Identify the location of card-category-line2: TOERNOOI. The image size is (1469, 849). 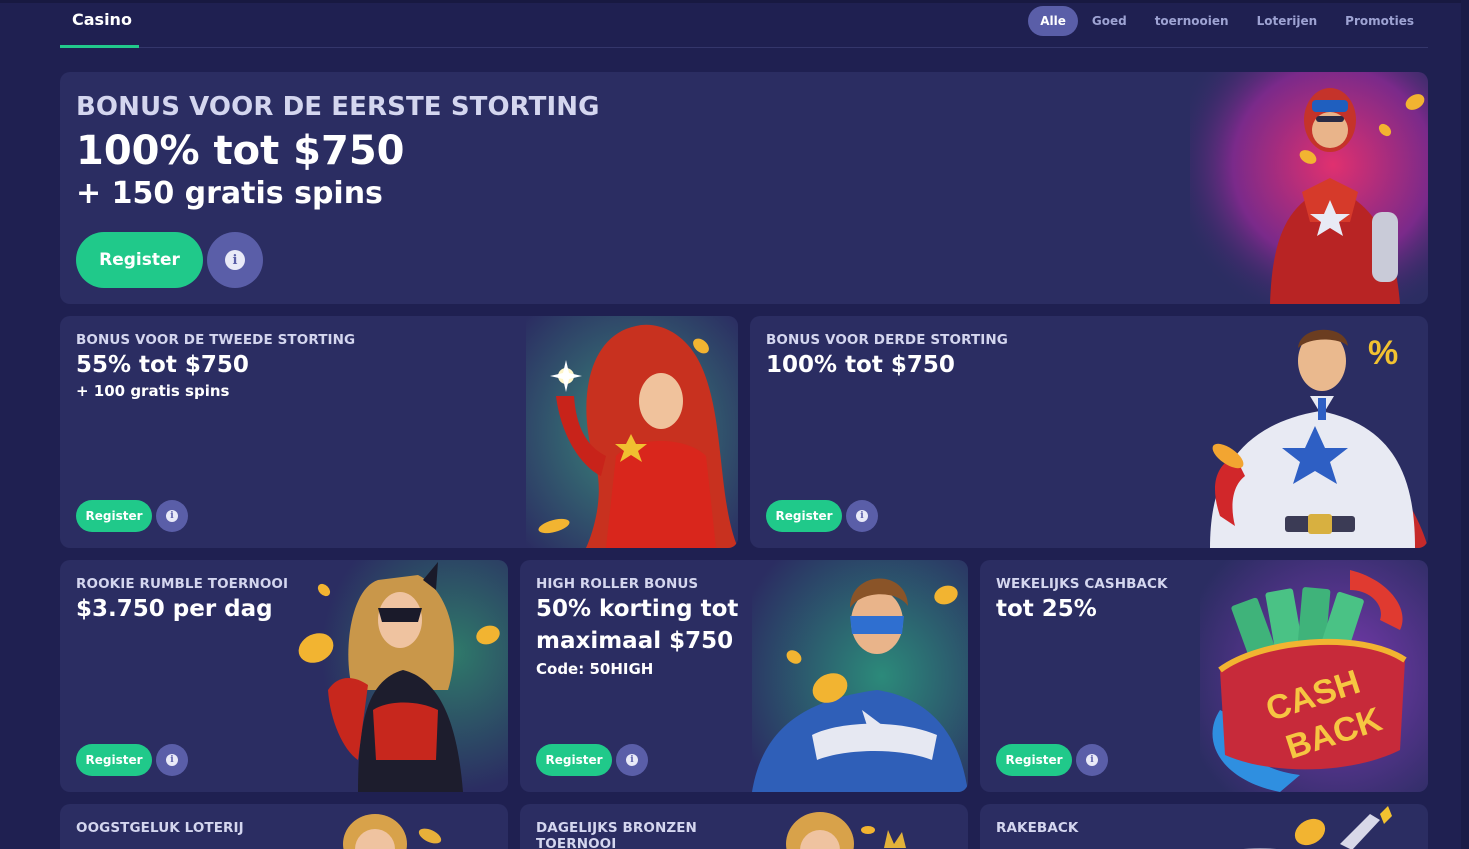
(576, 842).